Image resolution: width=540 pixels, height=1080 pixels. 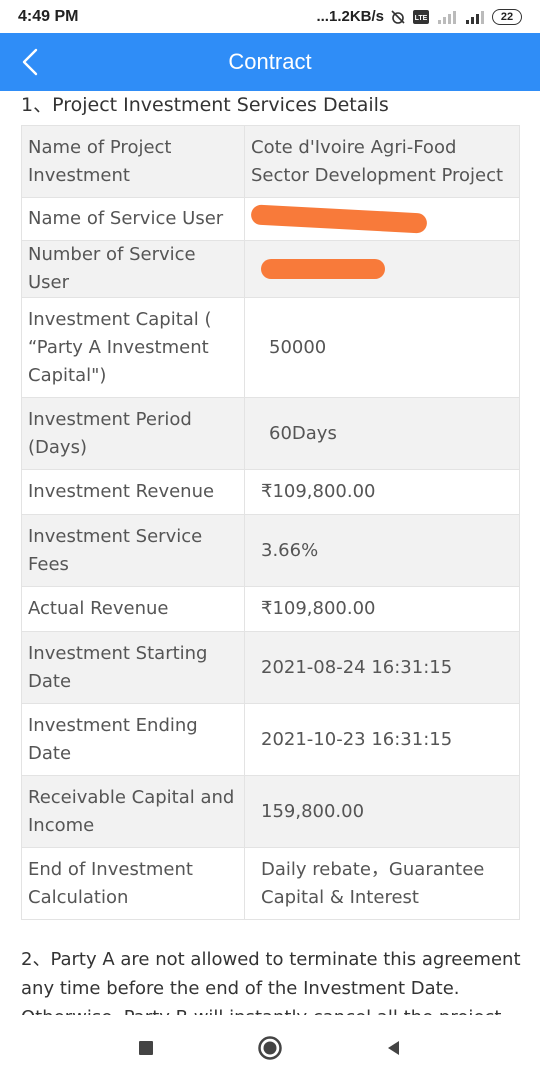 I want to click on row-value: 60Days, so click(x=382, y=433).